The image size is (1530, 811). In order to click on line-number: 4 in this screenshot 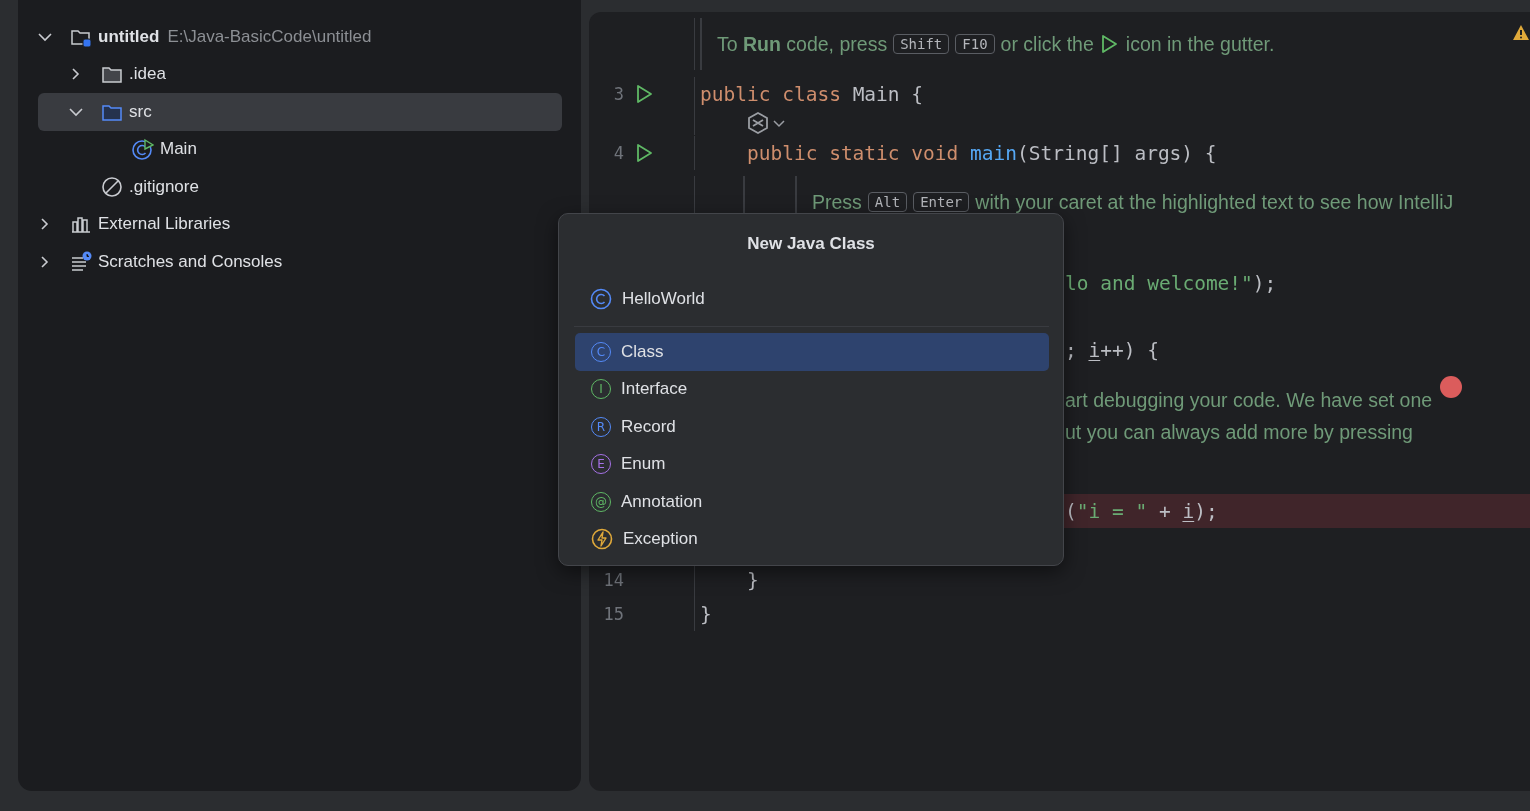, I will do `click(618, 153)`.